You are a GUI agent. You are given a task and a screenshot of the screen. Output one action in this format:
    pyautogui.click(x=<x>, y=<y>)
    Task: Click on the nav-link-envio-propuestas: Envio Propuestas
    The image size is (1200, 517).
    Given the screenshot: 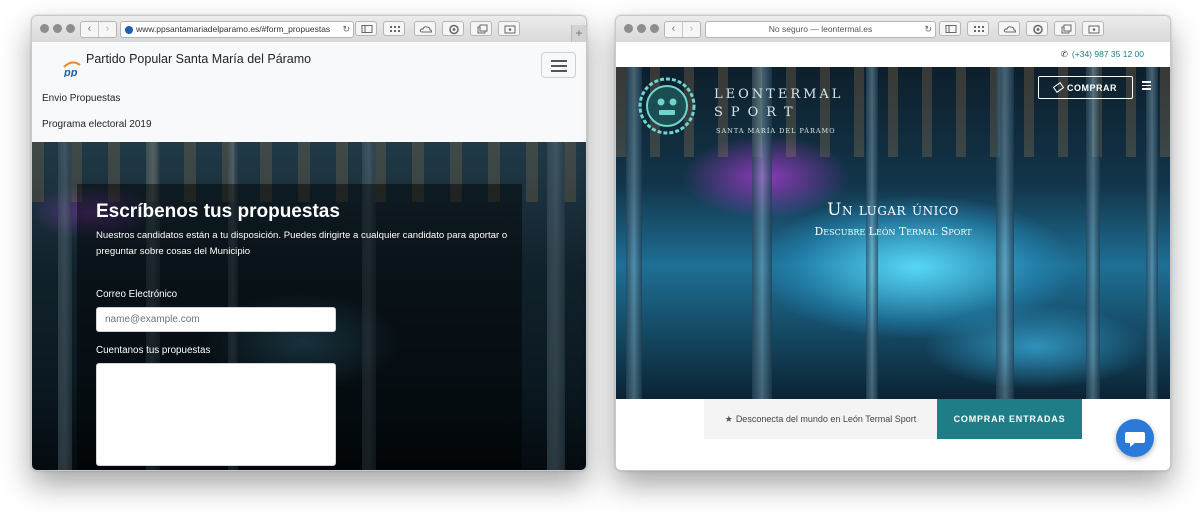 What is the action you would take?
    pyautogui.click(x=81, y=98)
    